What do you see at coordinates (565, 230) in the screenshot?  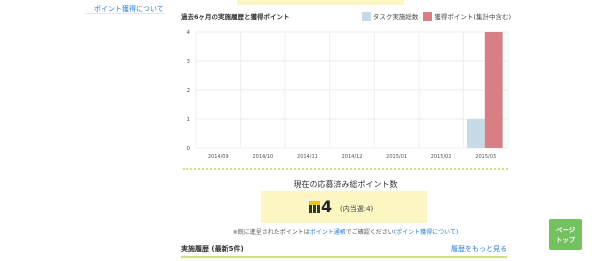 I see `page-top-line1: ページ` at bounding box center [565, 230].